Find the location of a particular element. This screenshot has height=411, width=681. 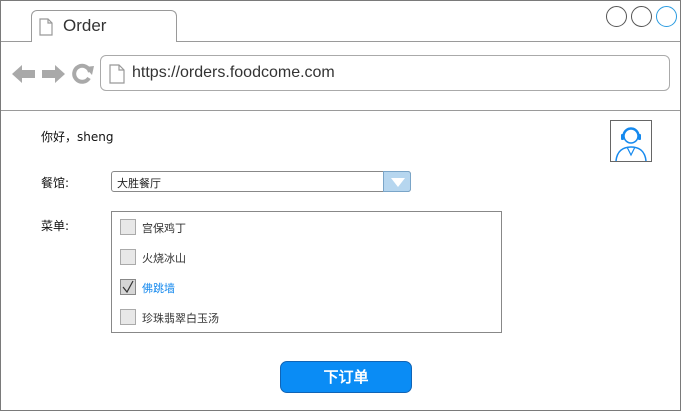

restaurant-select: 大胜餐厅 is located at coordinates (261, 181).